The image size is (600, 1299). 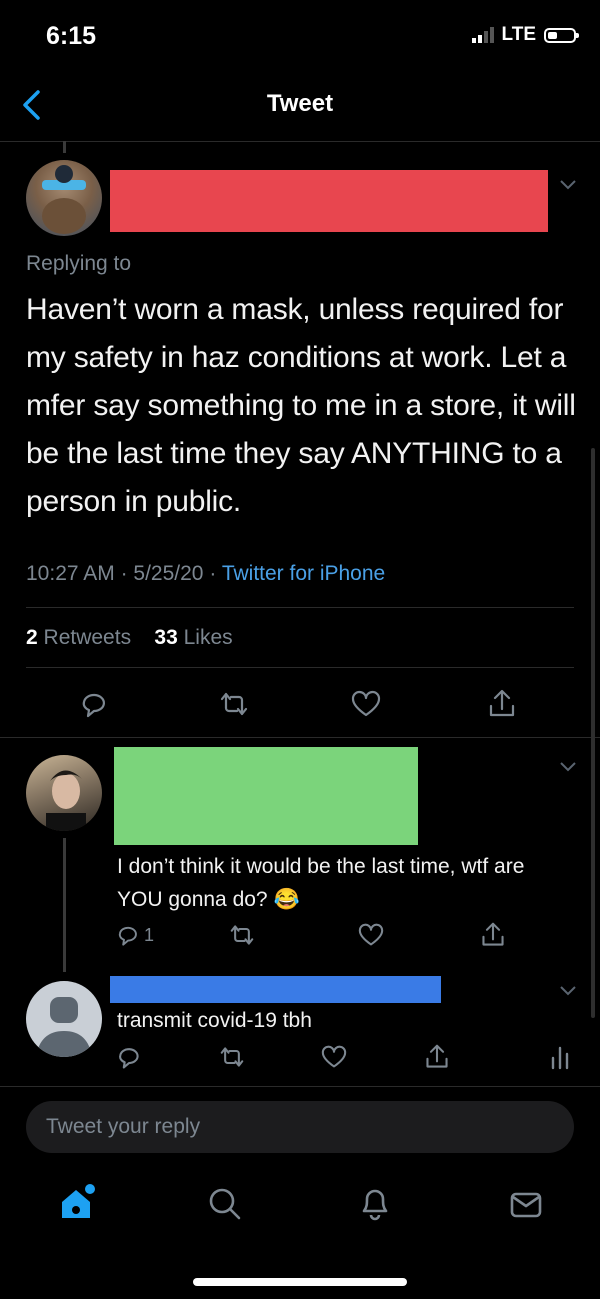 I want to click on likes-label: Likes, so click(x=208, y=637).